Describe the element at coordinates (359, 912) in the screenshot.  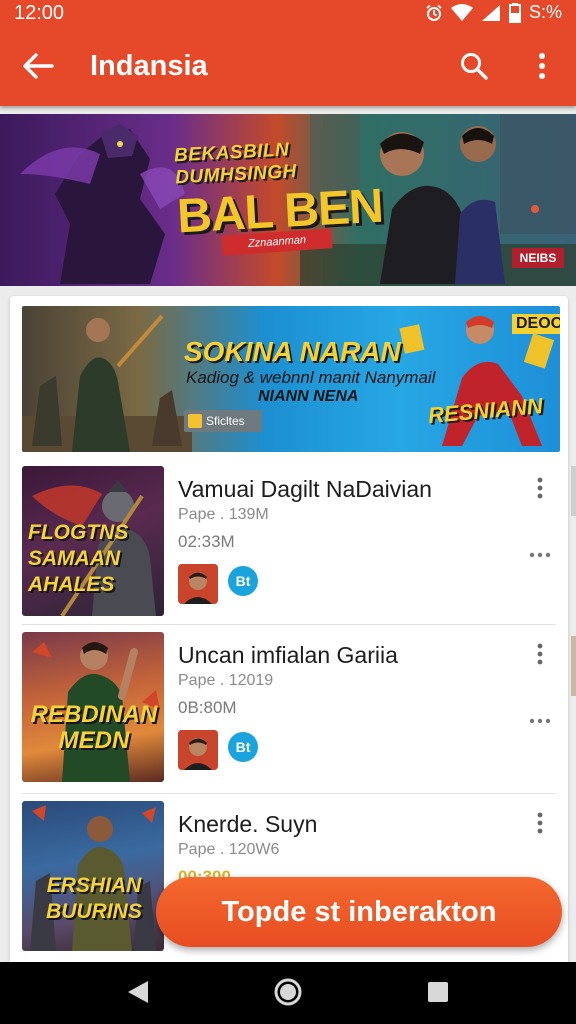
I see `interaction-cta-button: Topde st inberakton` at that location.